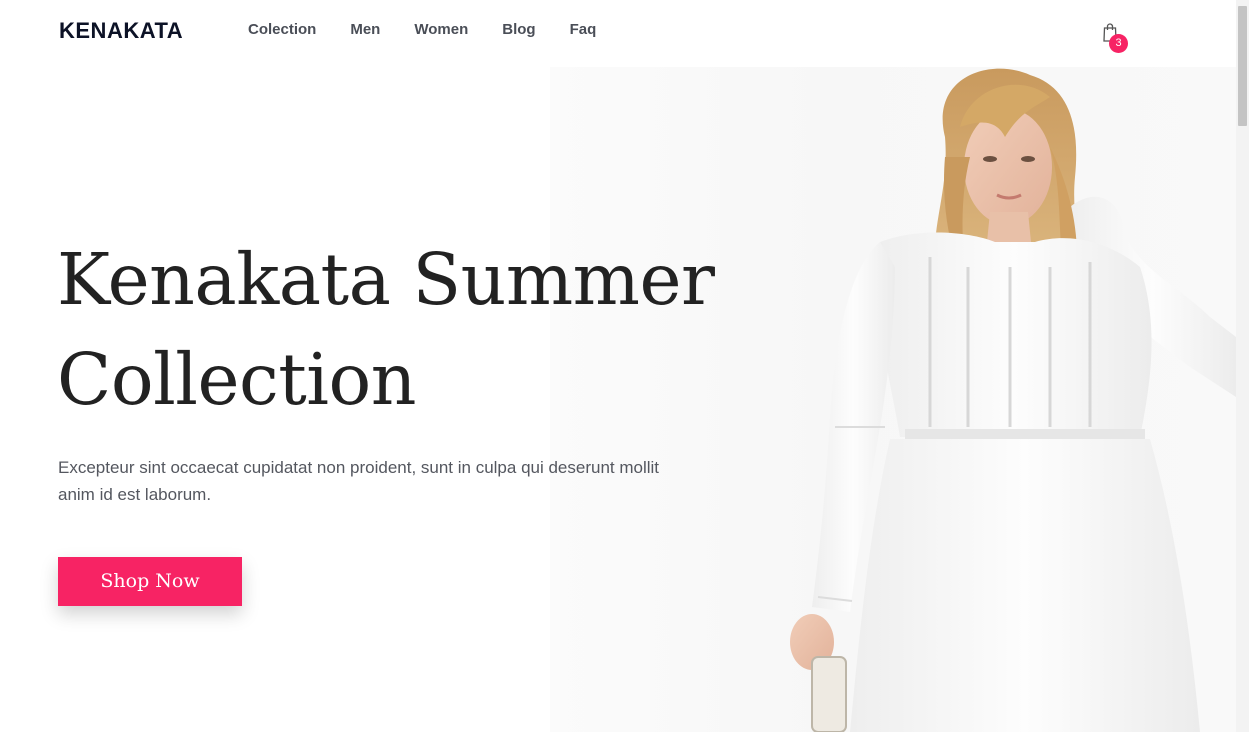 This screenshot has width=1249, height=732. What do you see at coordinates (150, 581) in the screenshot?
I see `shop-now-button: Shop Now` at bounding box center [150, 581].